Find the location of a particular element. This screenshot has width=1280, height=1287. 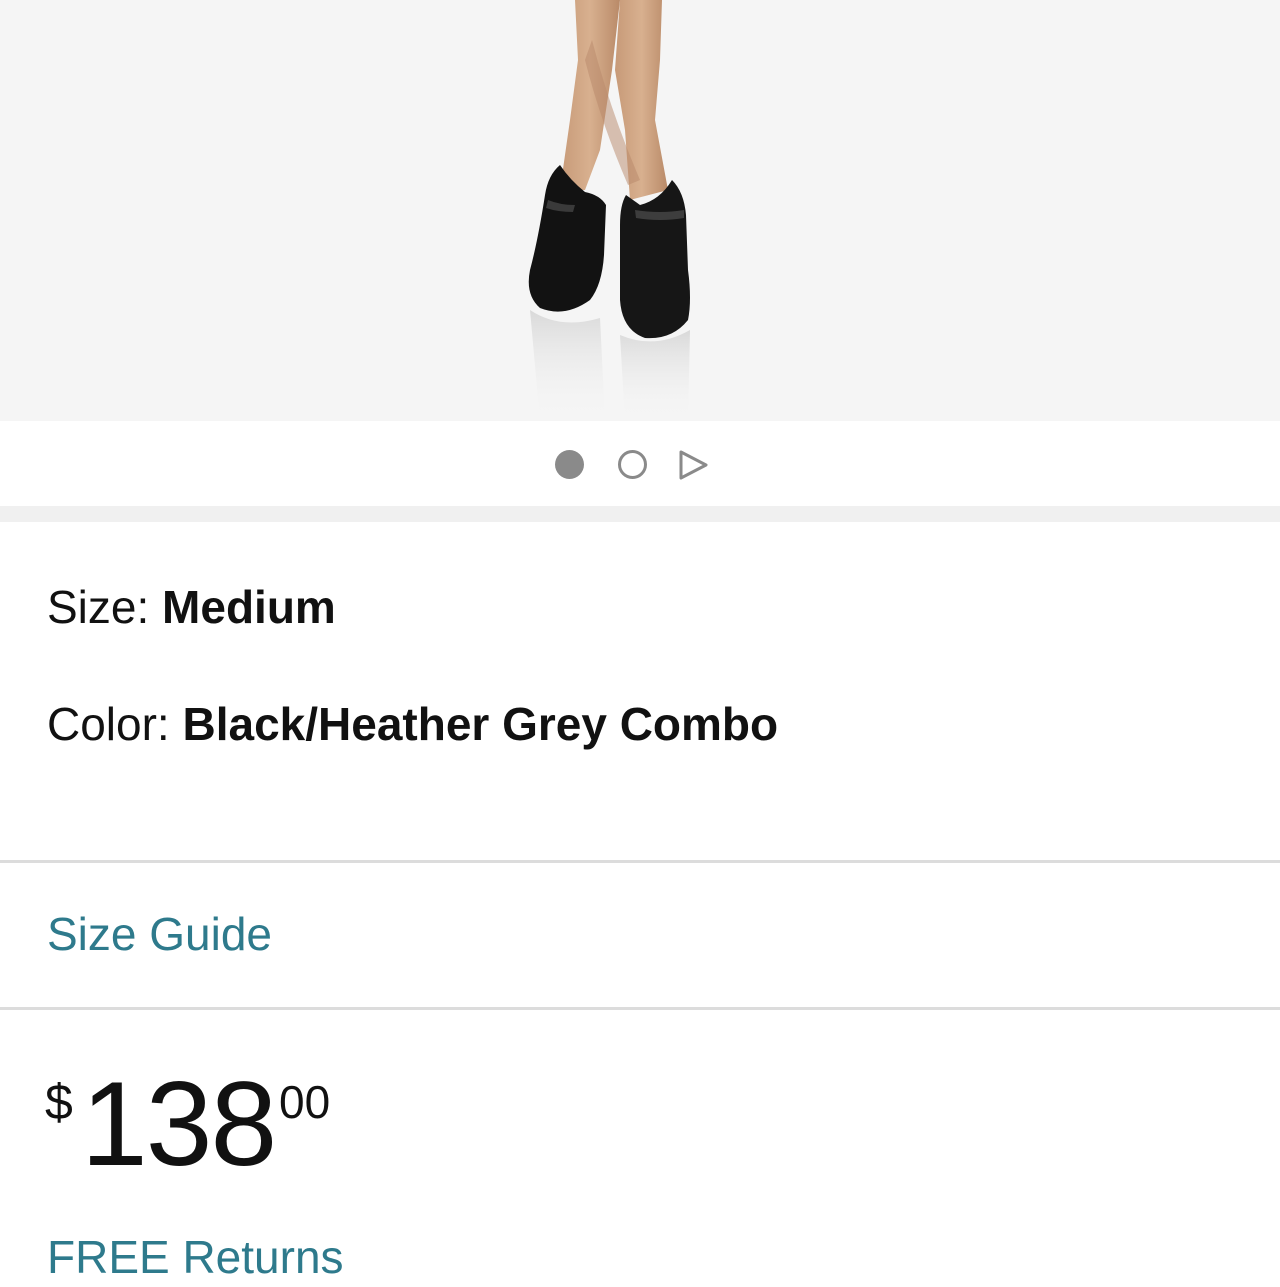

color-label: Color: is located at coordinates (115, 724).